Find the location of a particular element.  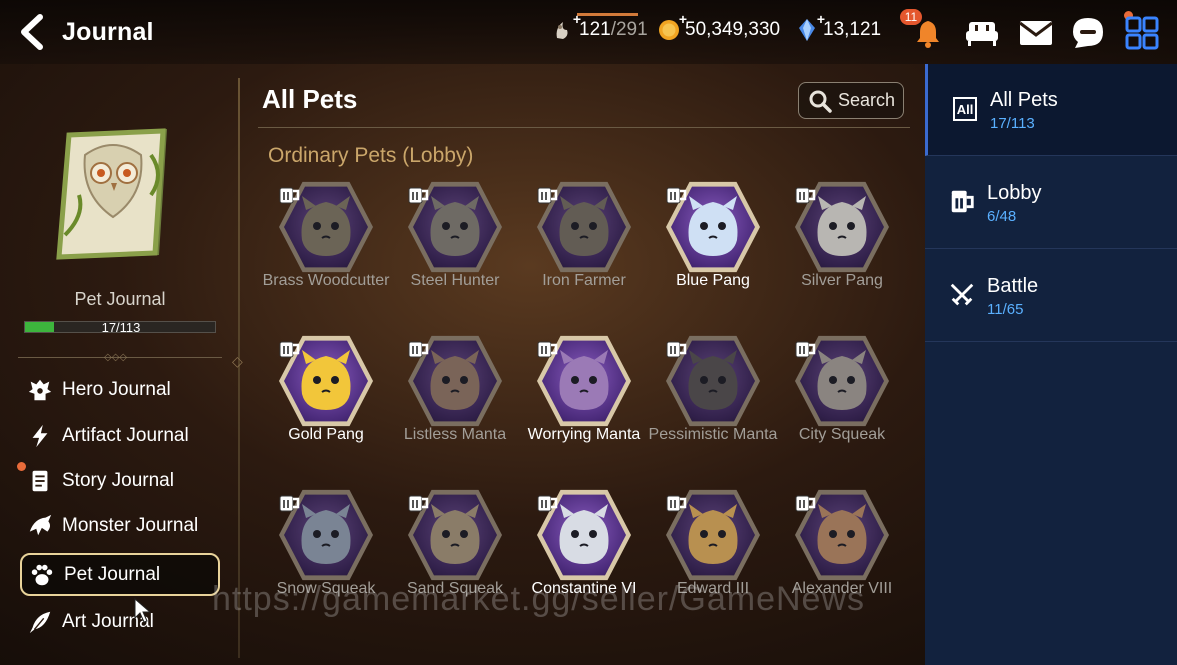

pet-name: Silver Pang is located at coordinates (842, 280).